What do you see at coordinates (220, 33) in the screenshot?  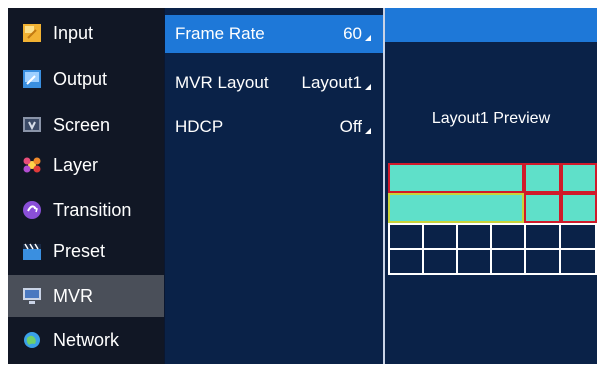 I see `frame-rate-label: Frame Rate` at bounding box center [220, 33].